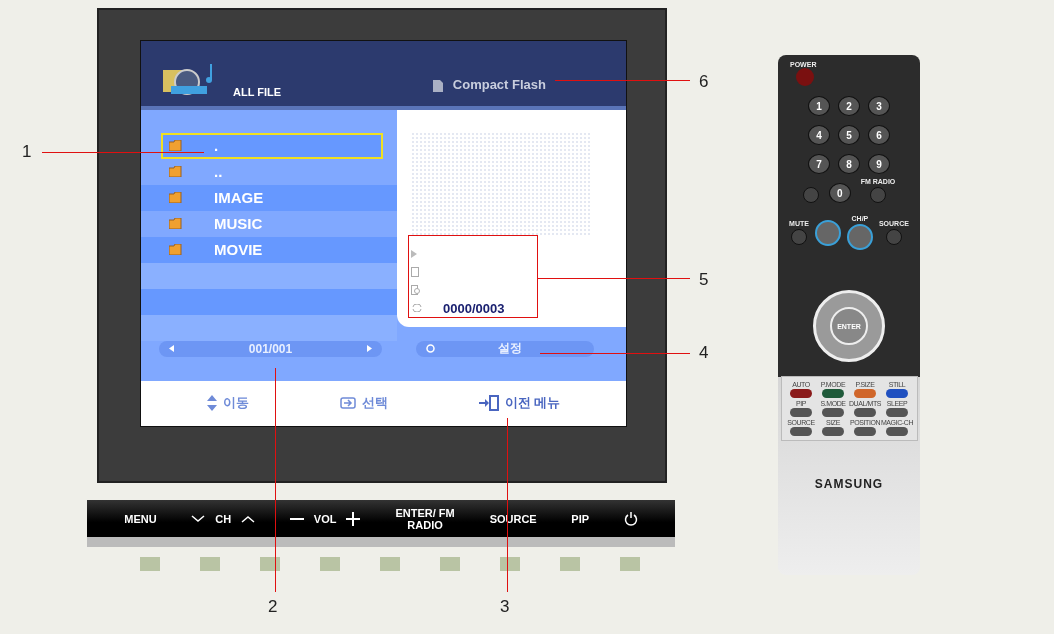  What do you see at coordinates (374, 403) in the screenshot?
I see `footer-hint: 선택` at bounding box center [374, 403].